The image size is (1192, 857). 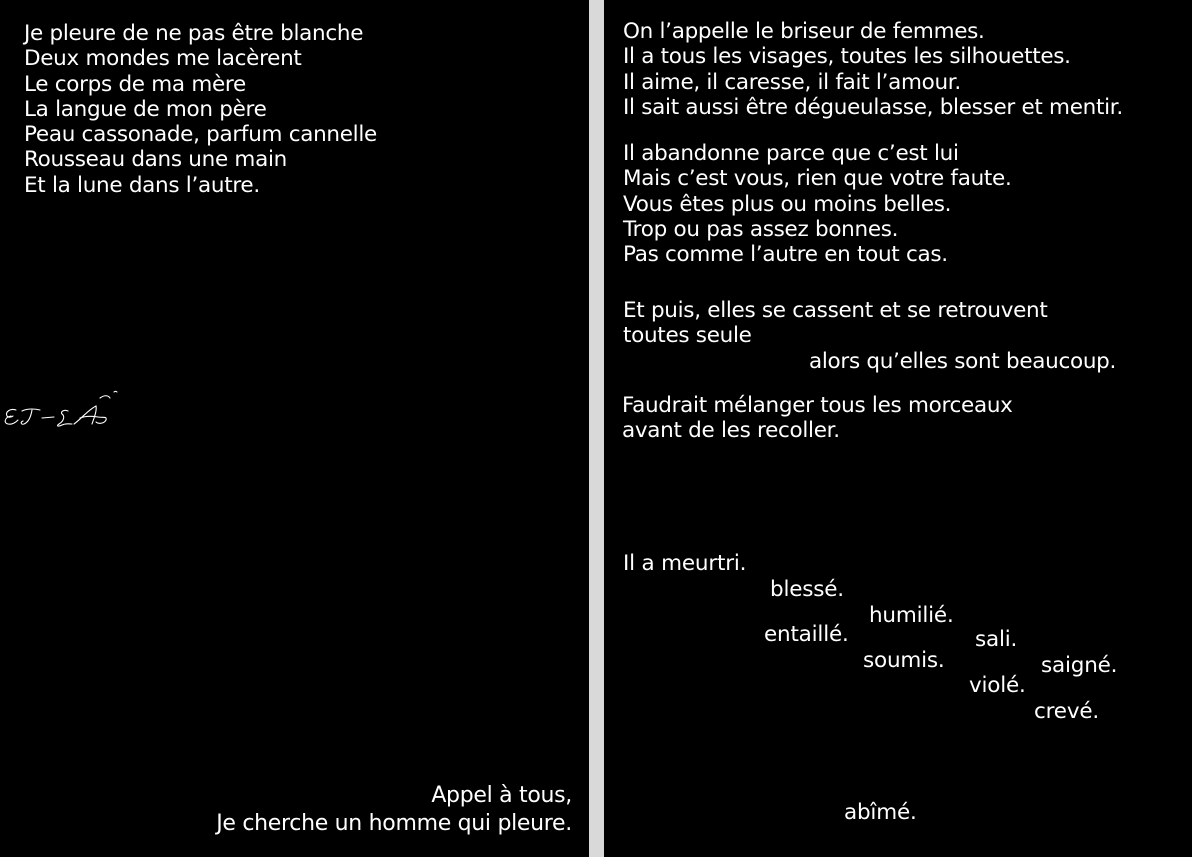 I want to click on poem-line: avant de les recoller., so click(x=731, y=431).